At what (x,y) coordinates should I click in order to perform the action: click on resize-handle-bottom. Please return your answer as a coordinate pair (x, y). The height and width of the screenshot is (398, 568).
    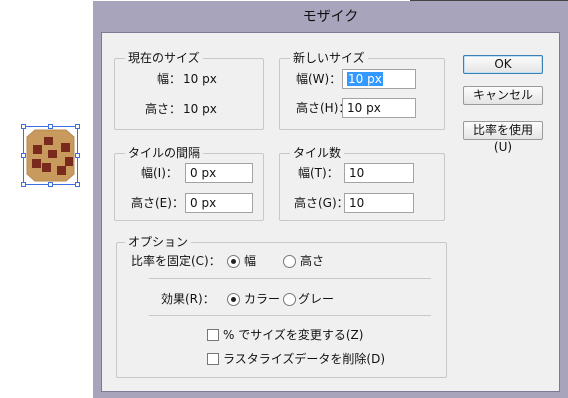
    Looking at the image, I should click on (50, 184).